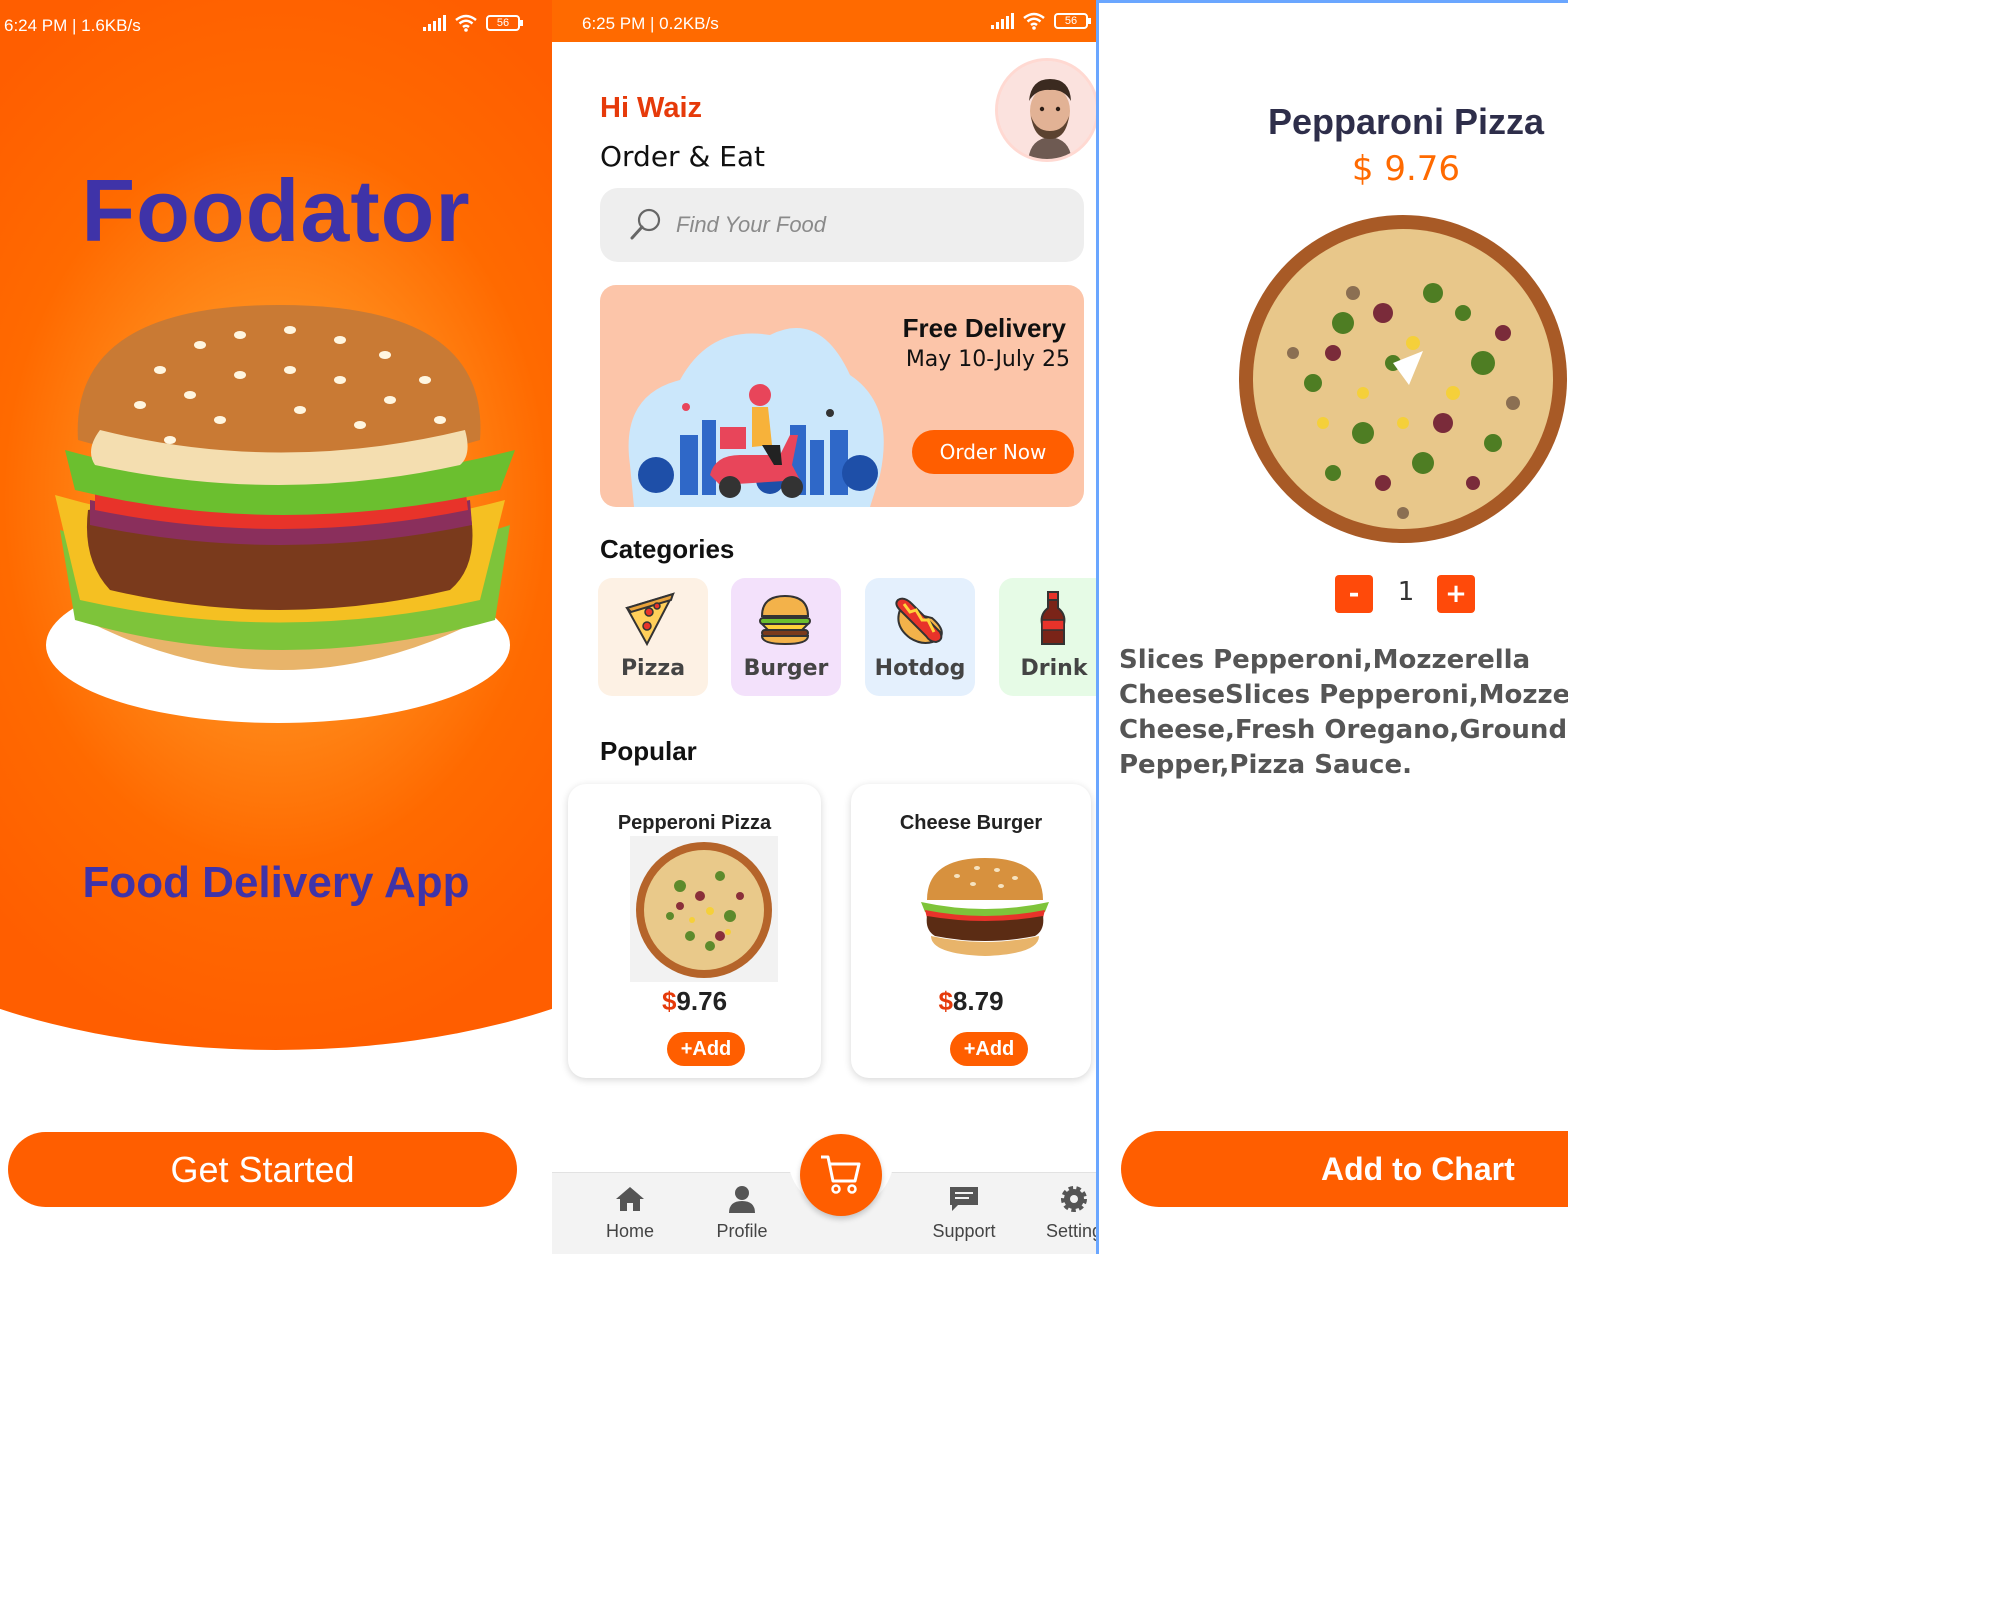  Describe the element at coordinates (651, 108) in the screenshot. I see `greeting-title: Hi Waiz` at that location.